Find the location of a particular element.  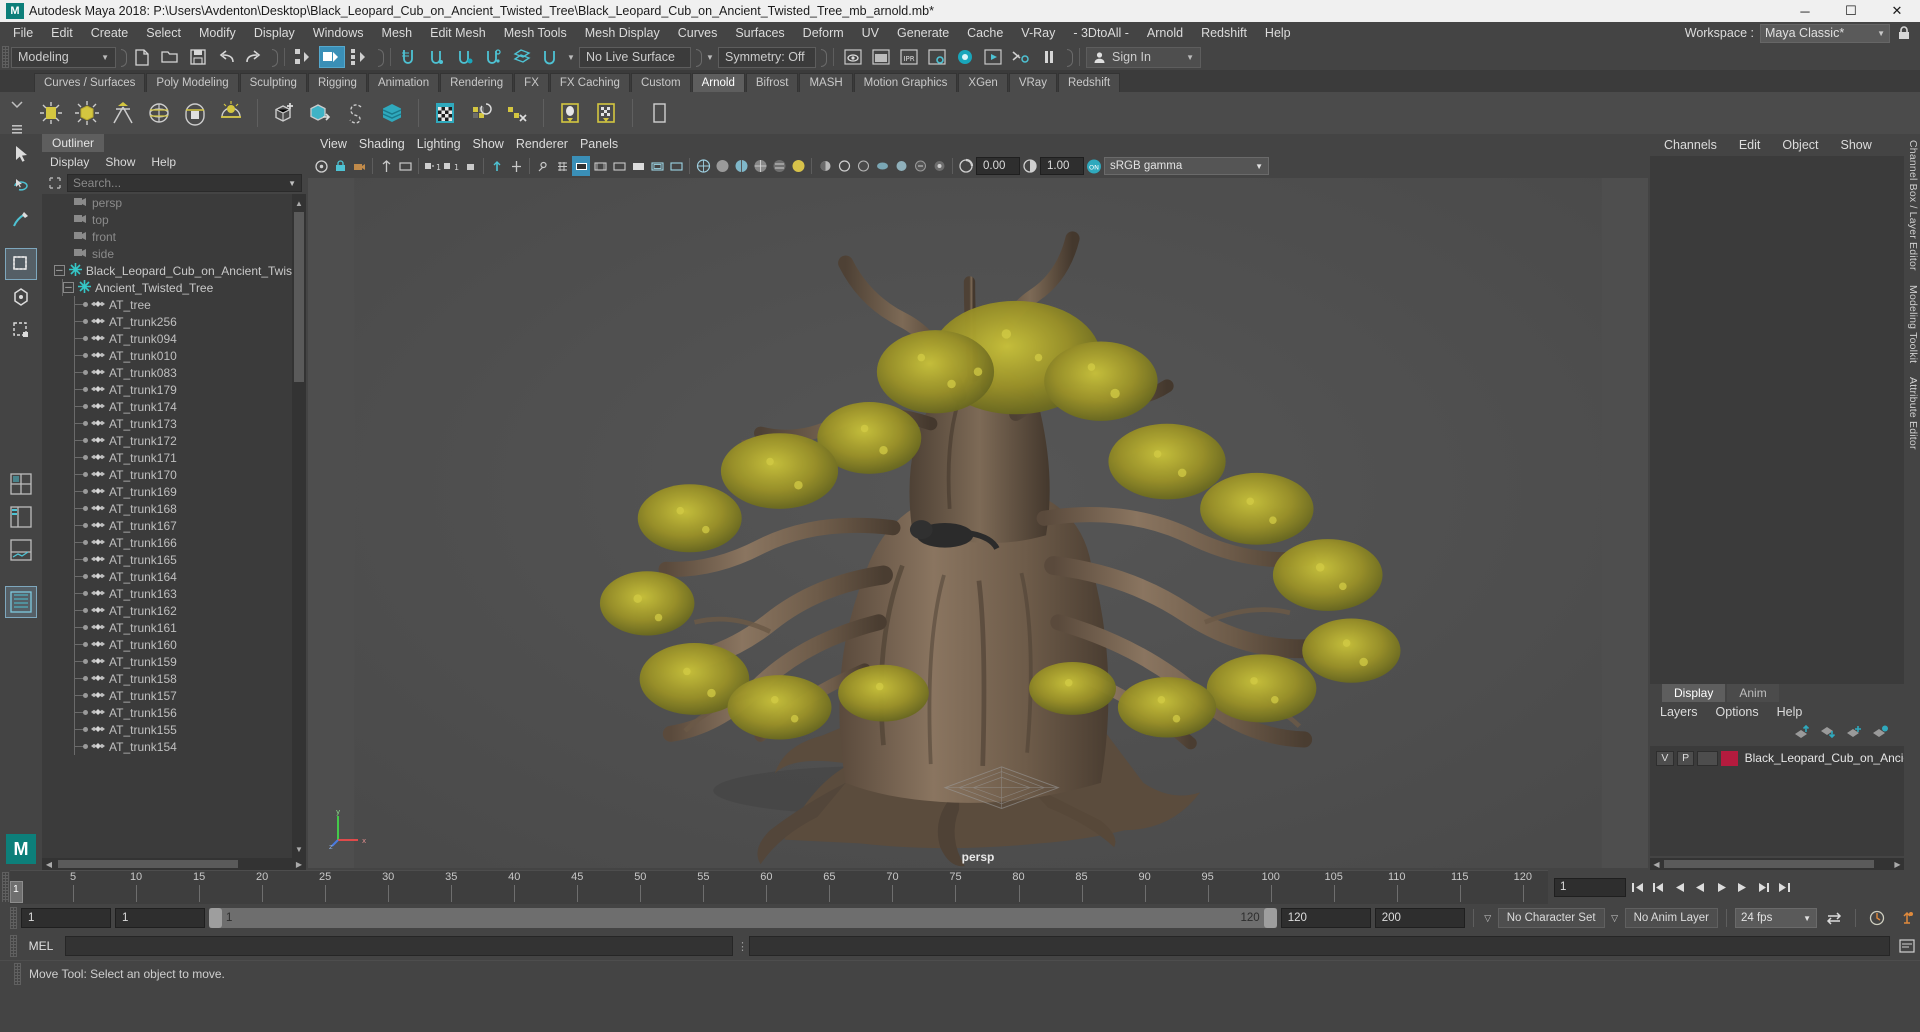

shelf-tab-redshift: Redshift is located at coordinates (1089, 82).